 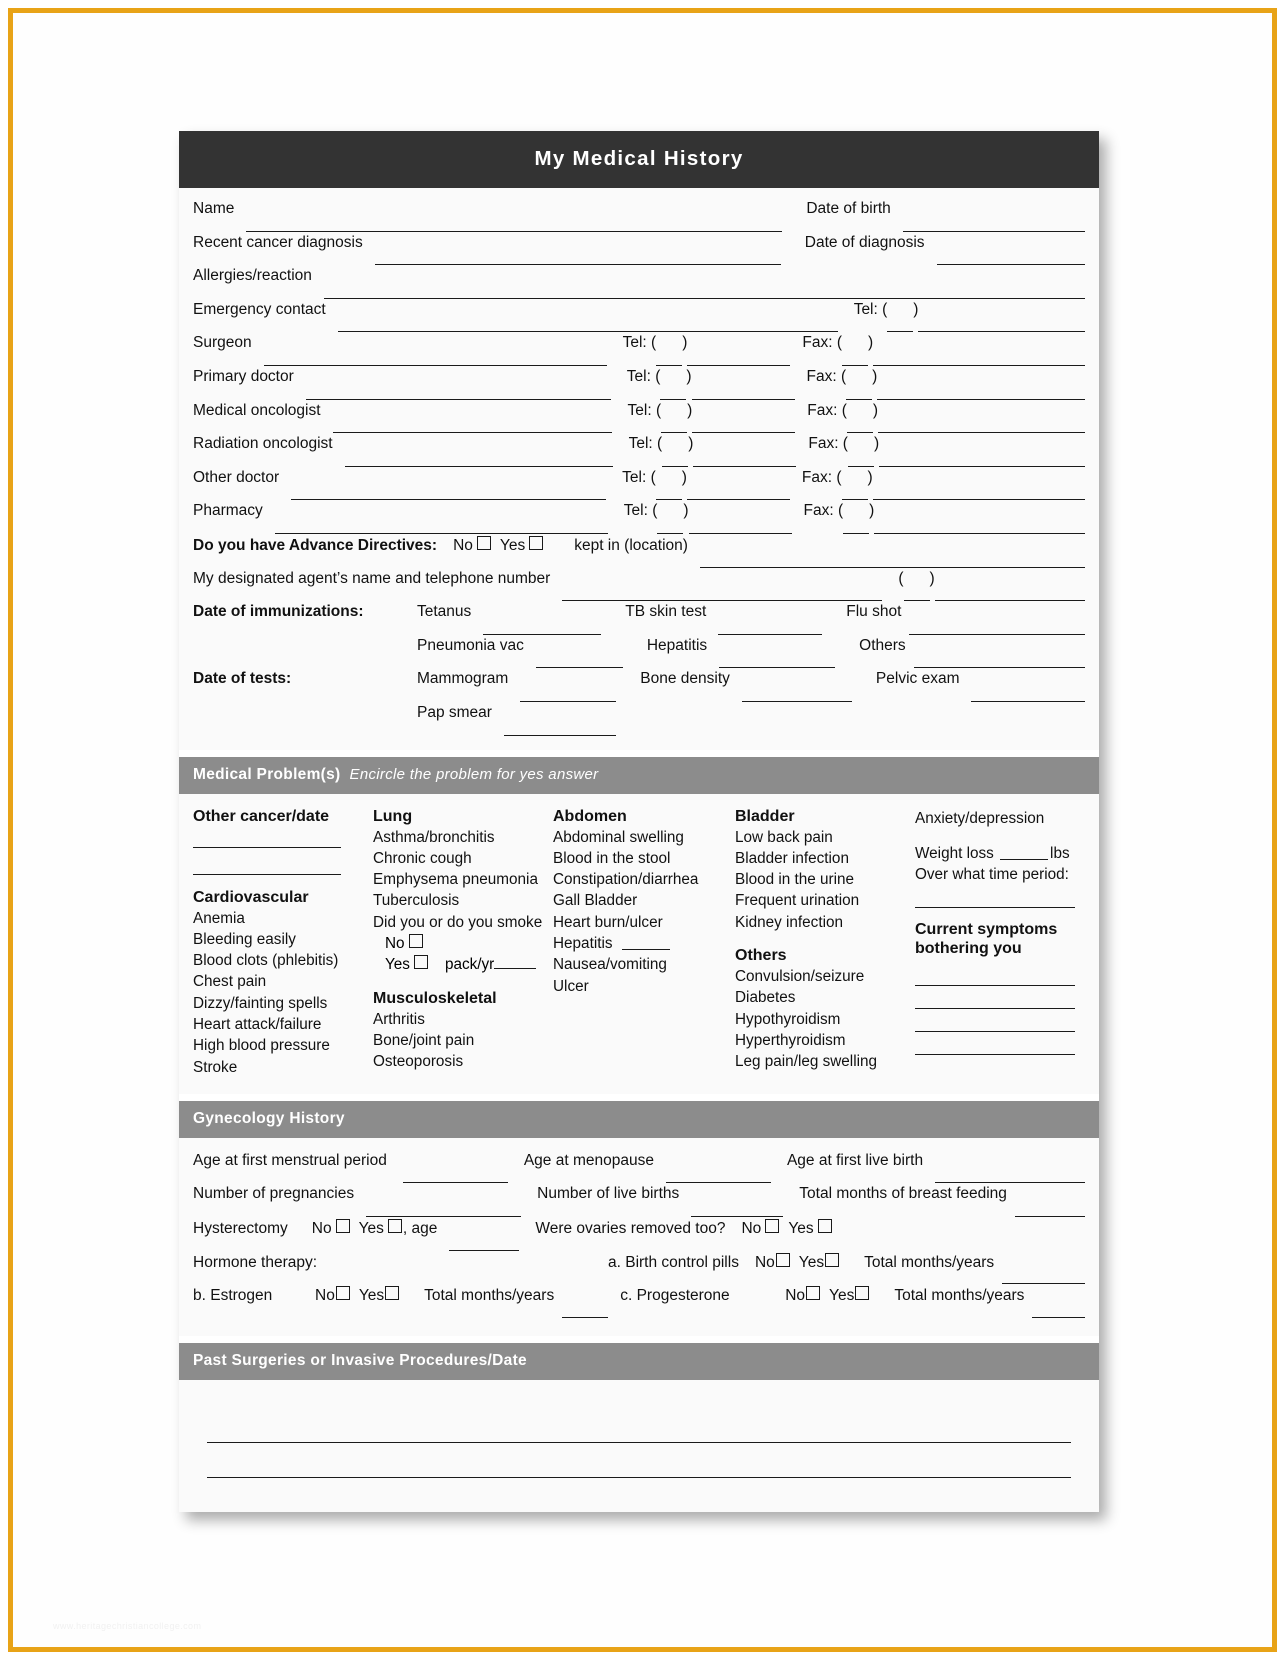 What do you see at coordinates (472, 426) in the screenshot?
I see `medical-oncologist-input` at bounding box center [472, 426].